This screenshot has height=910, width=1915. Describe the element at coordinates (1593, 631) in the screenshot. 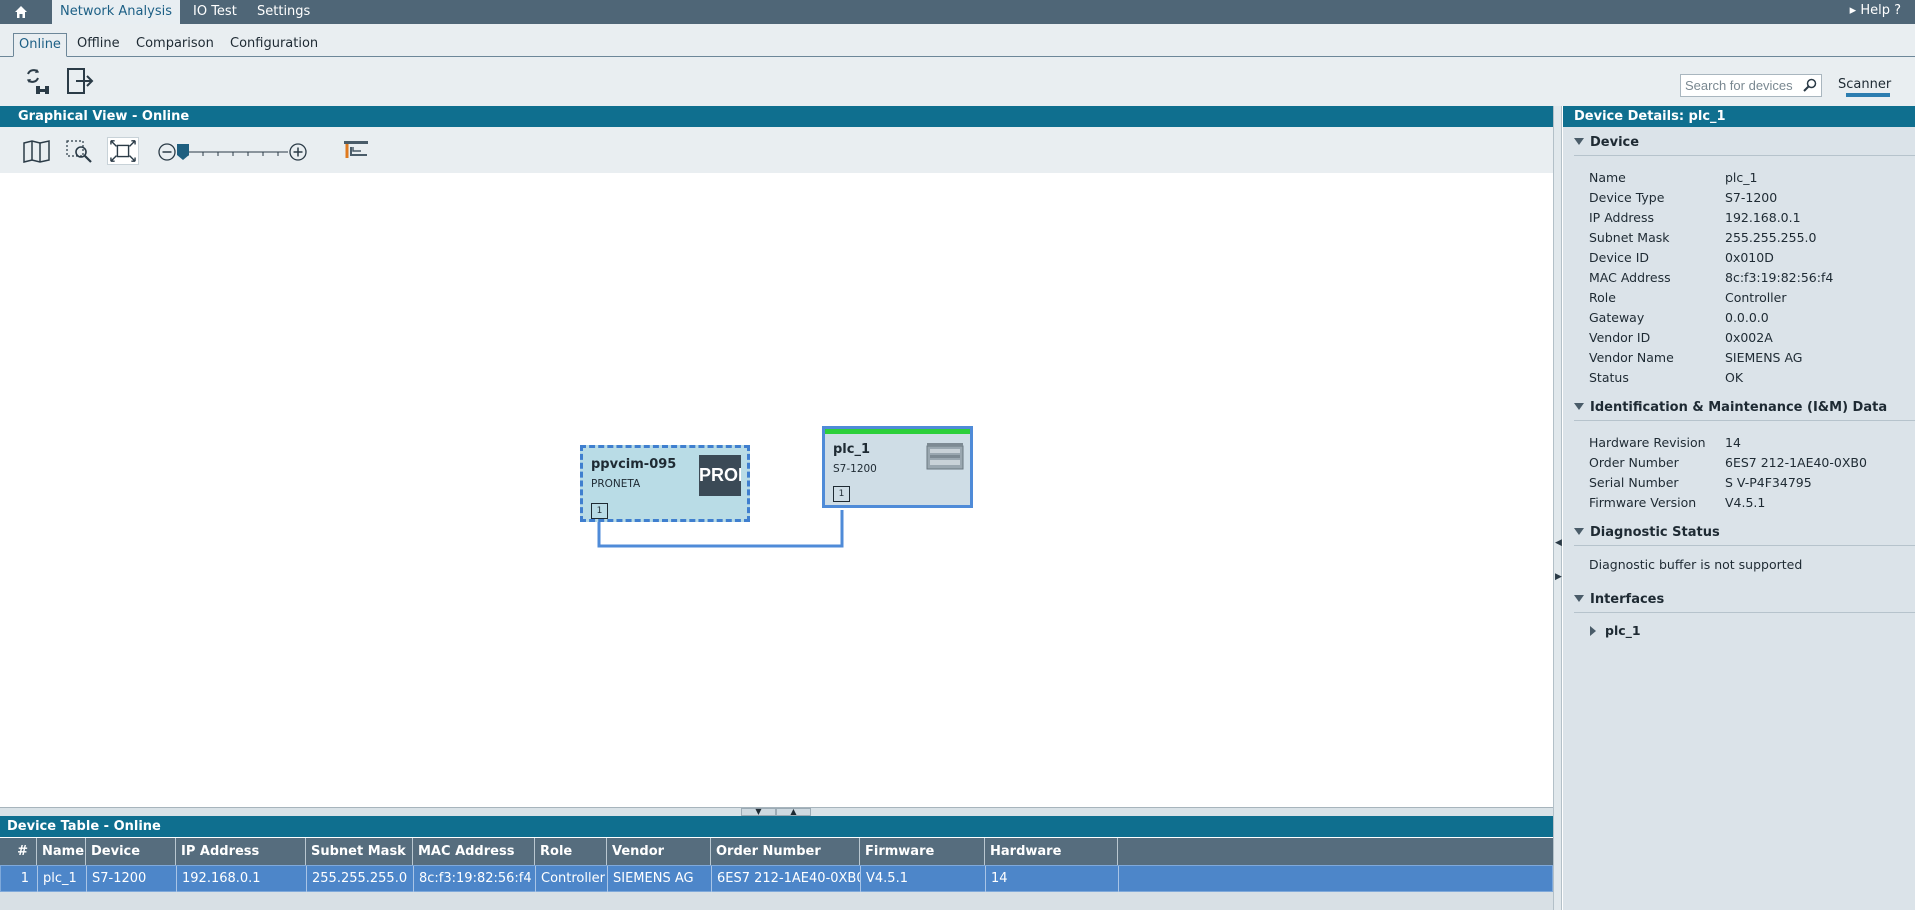

I see `expand-arrow-icon` at that location.